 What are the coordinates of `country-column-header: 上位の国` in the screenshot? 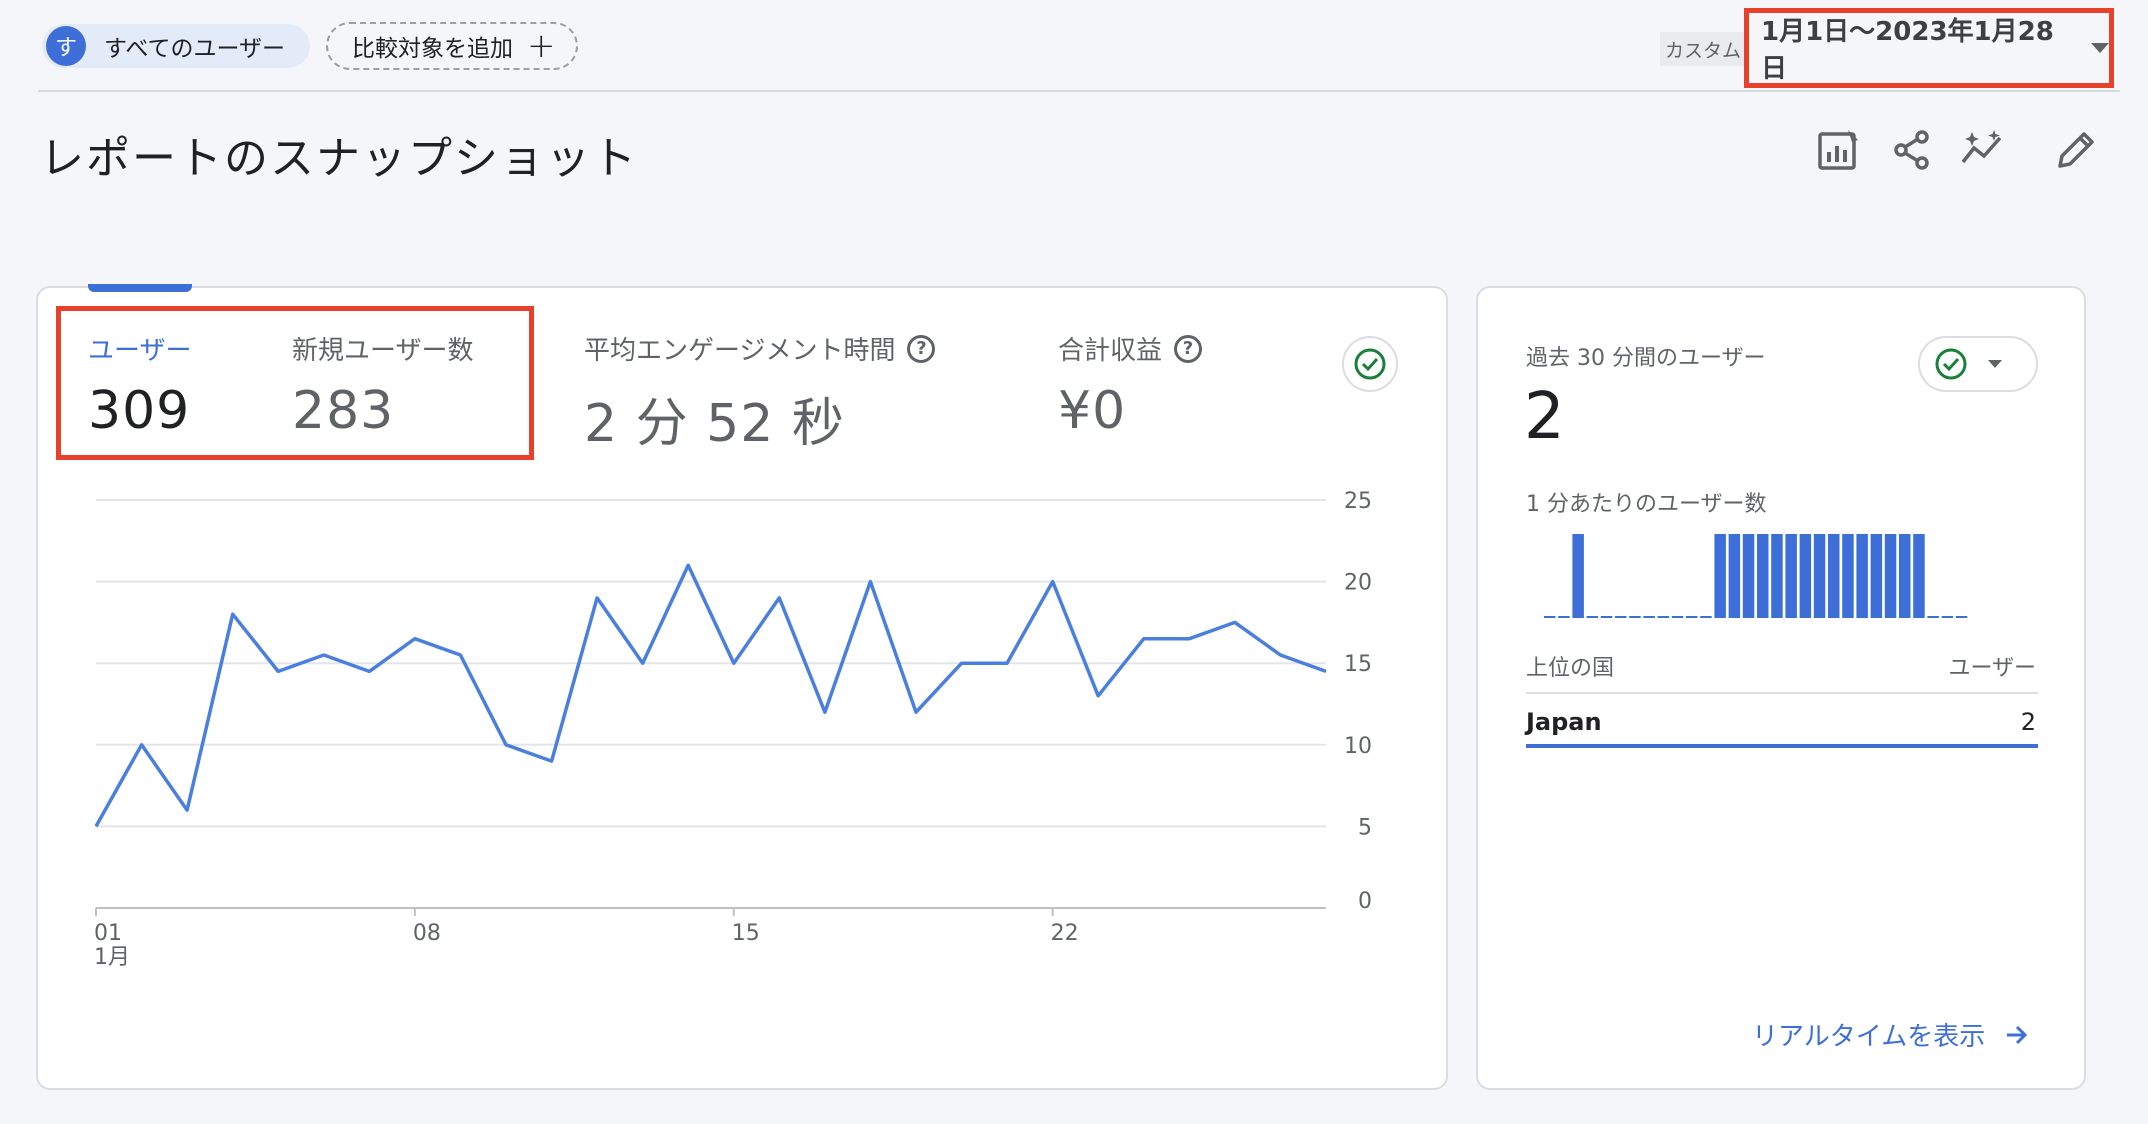 It's located at (1570, 668).